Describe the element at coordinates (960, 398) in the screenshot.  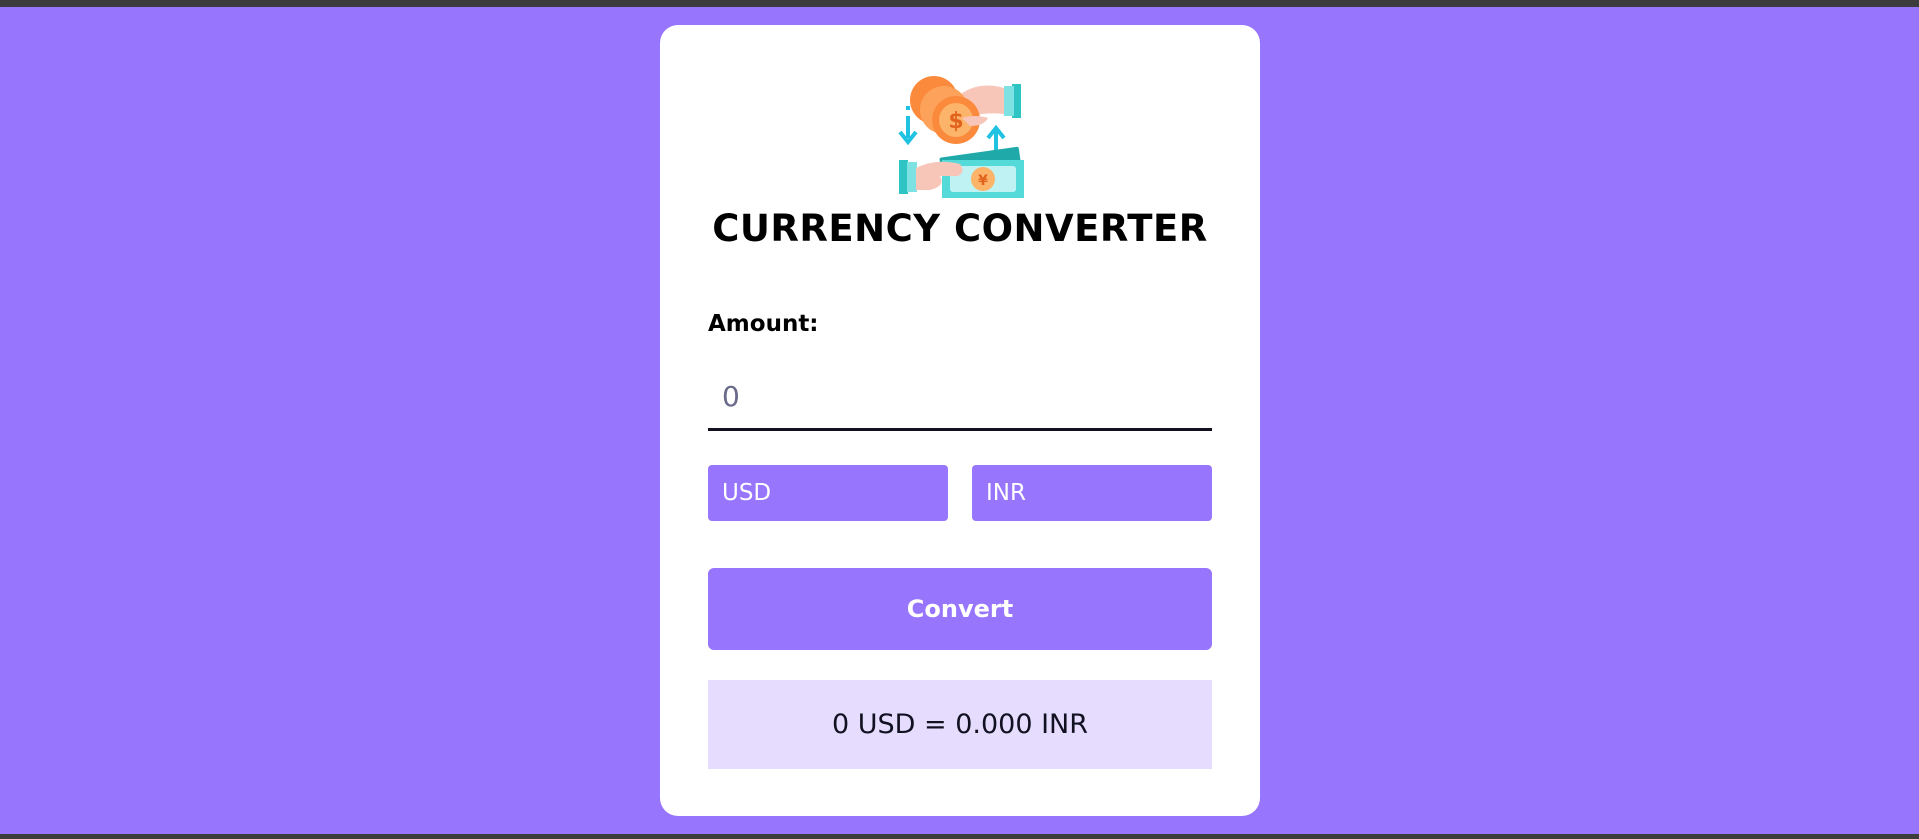
I see `amount-input` at that location.